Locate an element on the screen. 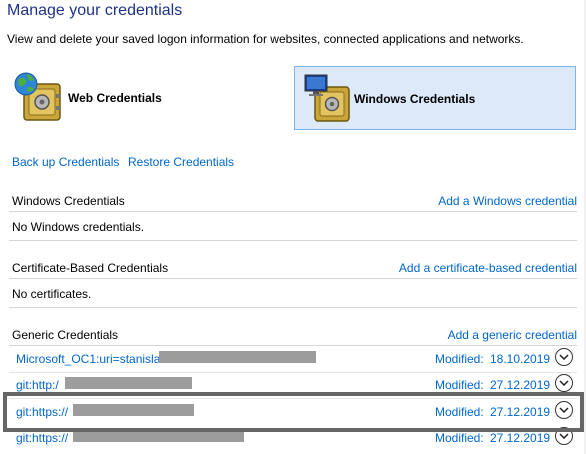  add-windows-credential-link: Add a Windows credential is located at coordinates (507, 201).